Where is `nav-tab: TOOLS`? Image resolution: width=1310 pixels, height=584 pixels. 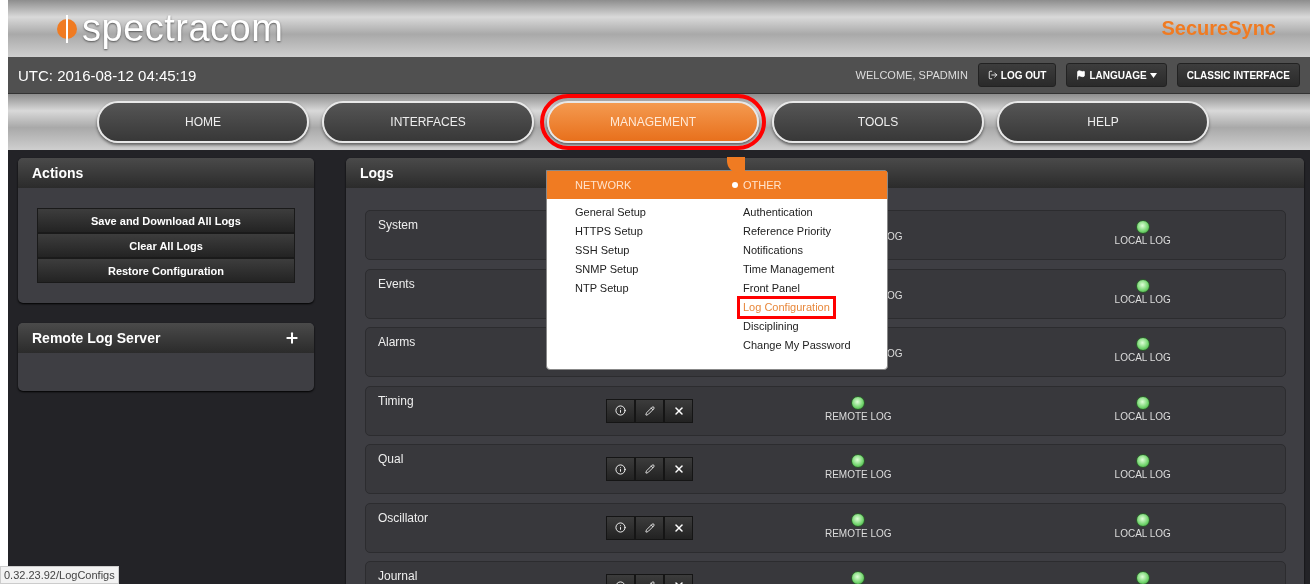
nav-tab: TOOLS is located at coordinates (878, 122).